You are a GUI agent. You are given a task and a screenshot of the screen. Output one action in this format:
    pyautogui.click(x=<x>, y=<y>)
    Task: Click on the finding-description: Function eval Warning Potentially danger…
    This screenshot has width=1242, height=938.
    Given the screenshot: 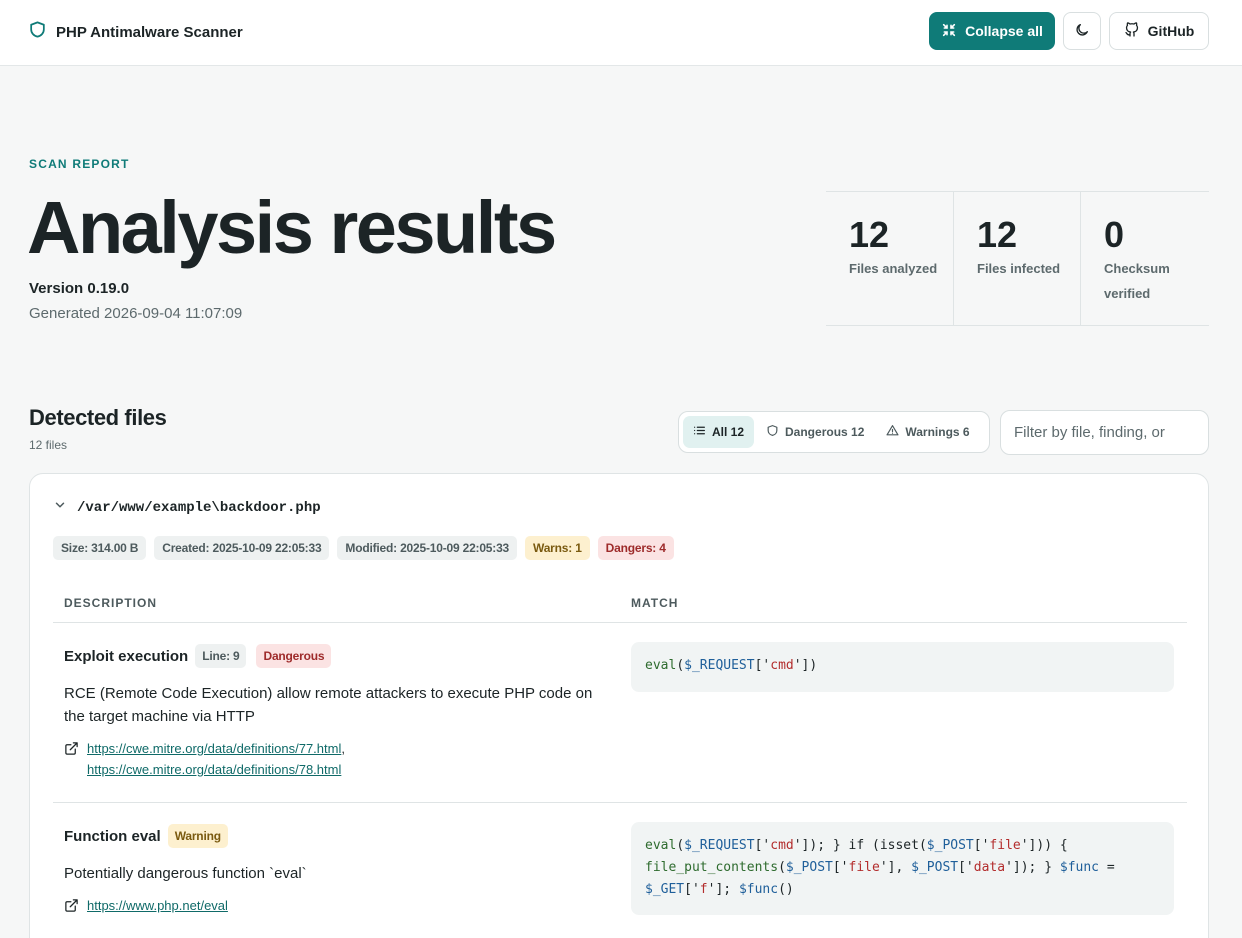 What is the action you would take?
    pyautogui.click(x=339, y=871)
    